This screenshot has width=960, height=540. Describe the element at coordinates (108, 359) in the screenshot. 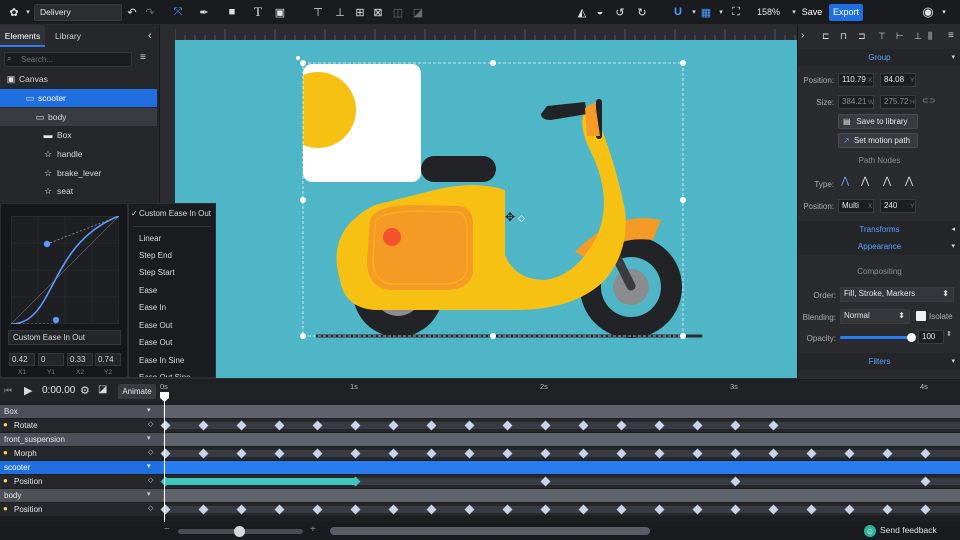

I see `easing-y2-field: 0.74` at that location.